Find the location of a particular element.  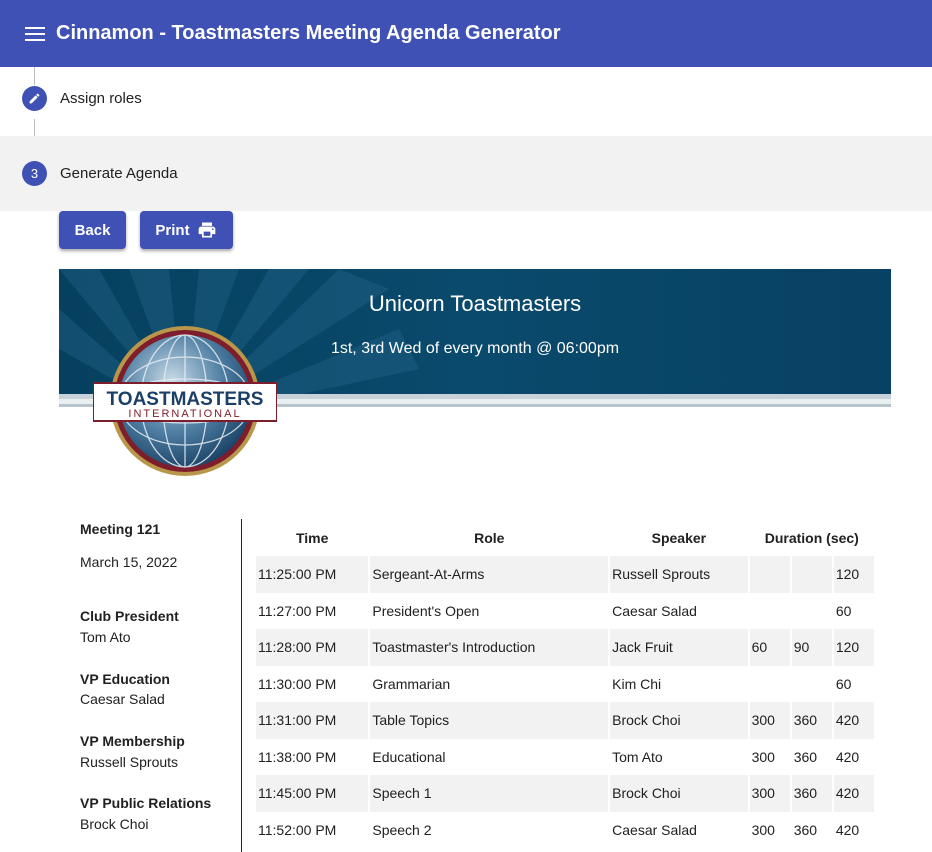

menu-icon is located at coordinates (35, 33).